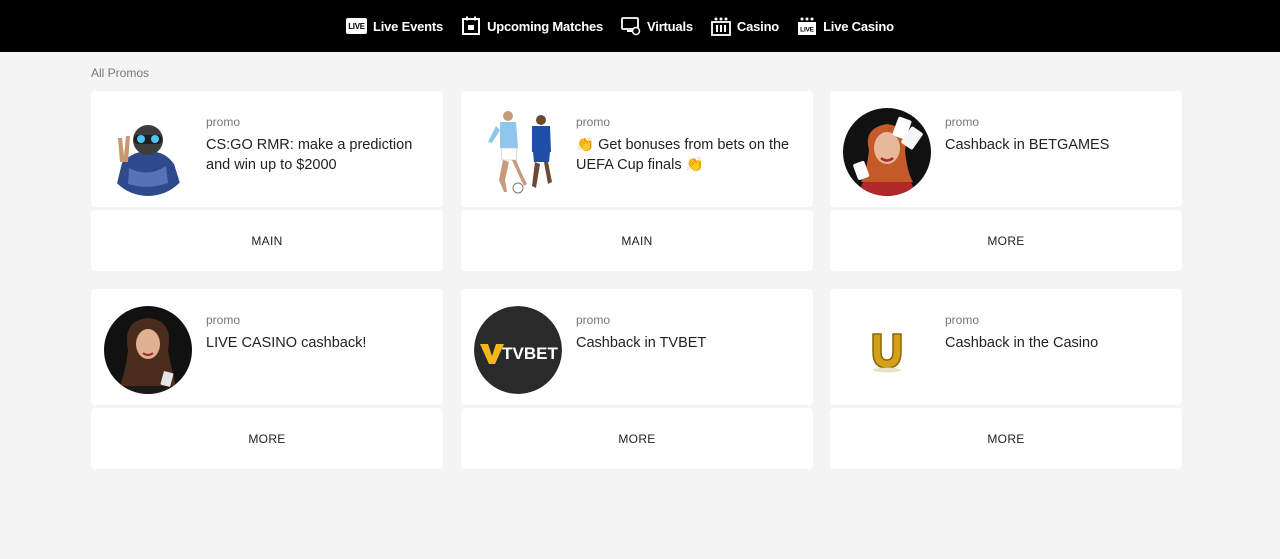 This screenshot has width=1280, height=559. What do you see at coordinates (1027, 145) in the screenshot?
I see `promo-title: Cashback in BETGAMES` at bounding box center [1027, 145].